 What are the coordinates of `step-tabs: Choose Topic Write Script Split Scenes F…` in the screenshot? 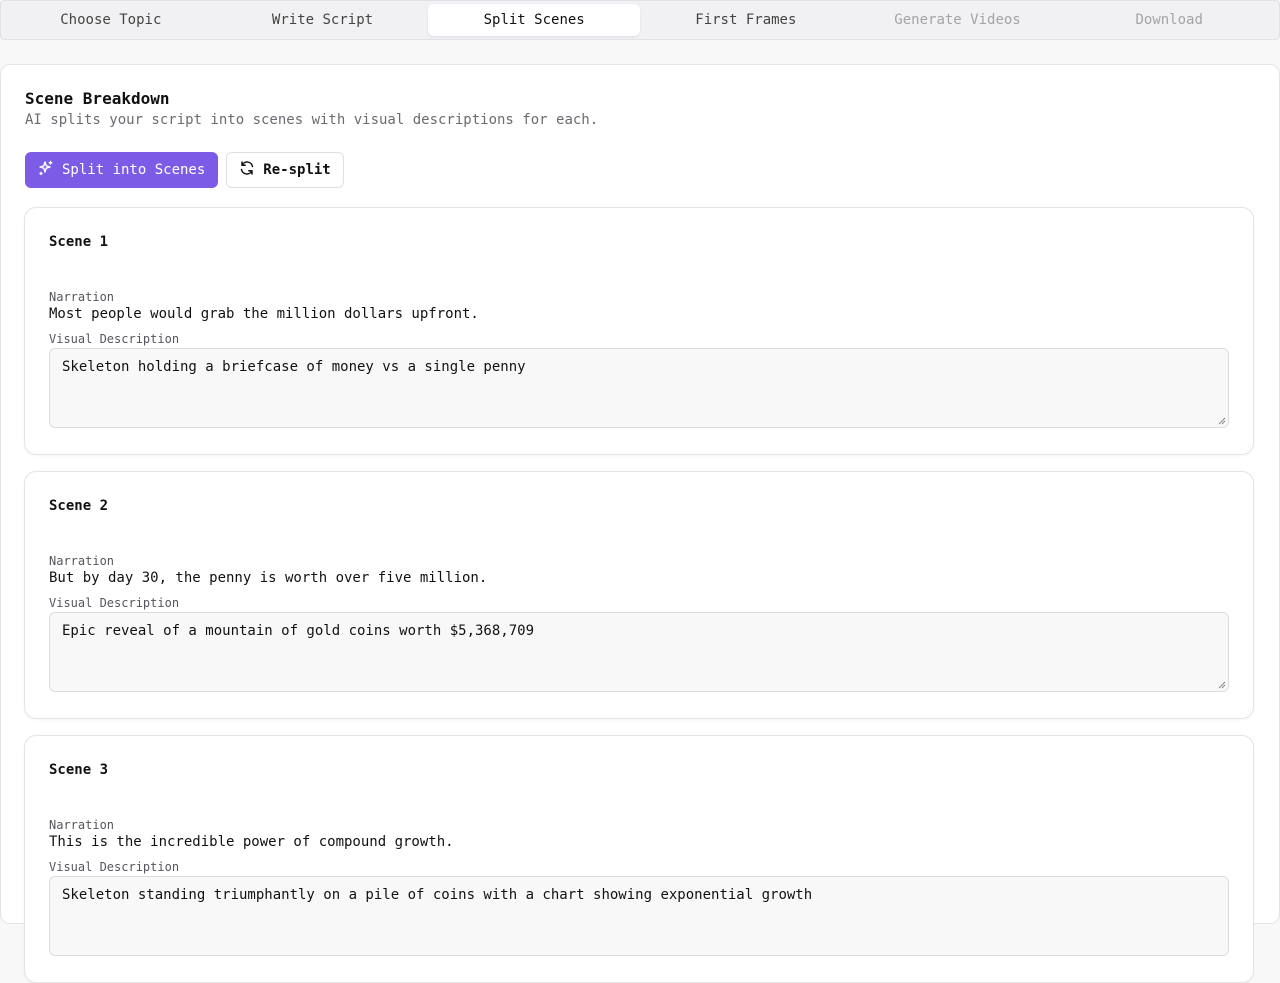 It's located at (640, 20).